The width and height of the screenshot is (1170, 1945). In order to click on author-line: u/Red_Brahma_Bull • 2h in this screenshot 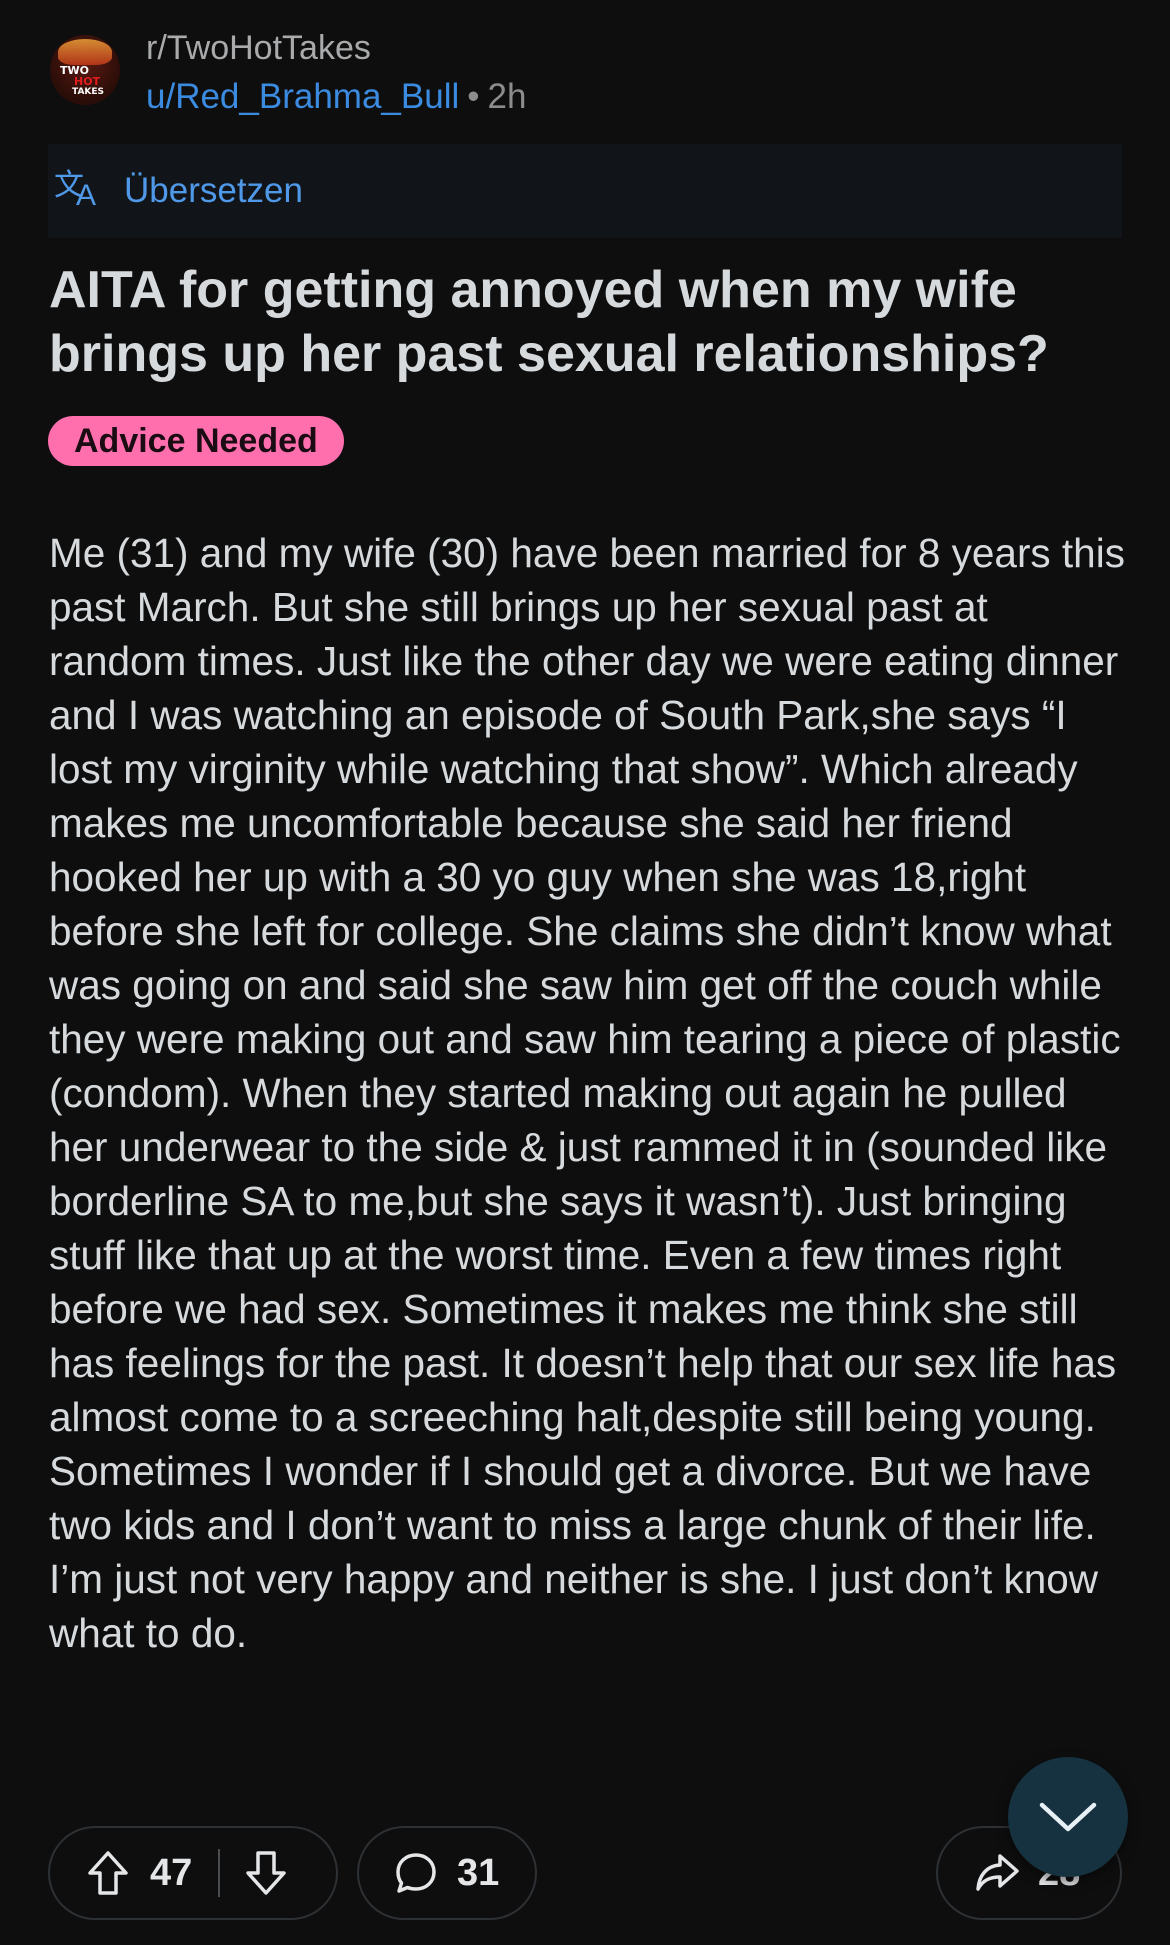, I will do `click(336, 97)`.